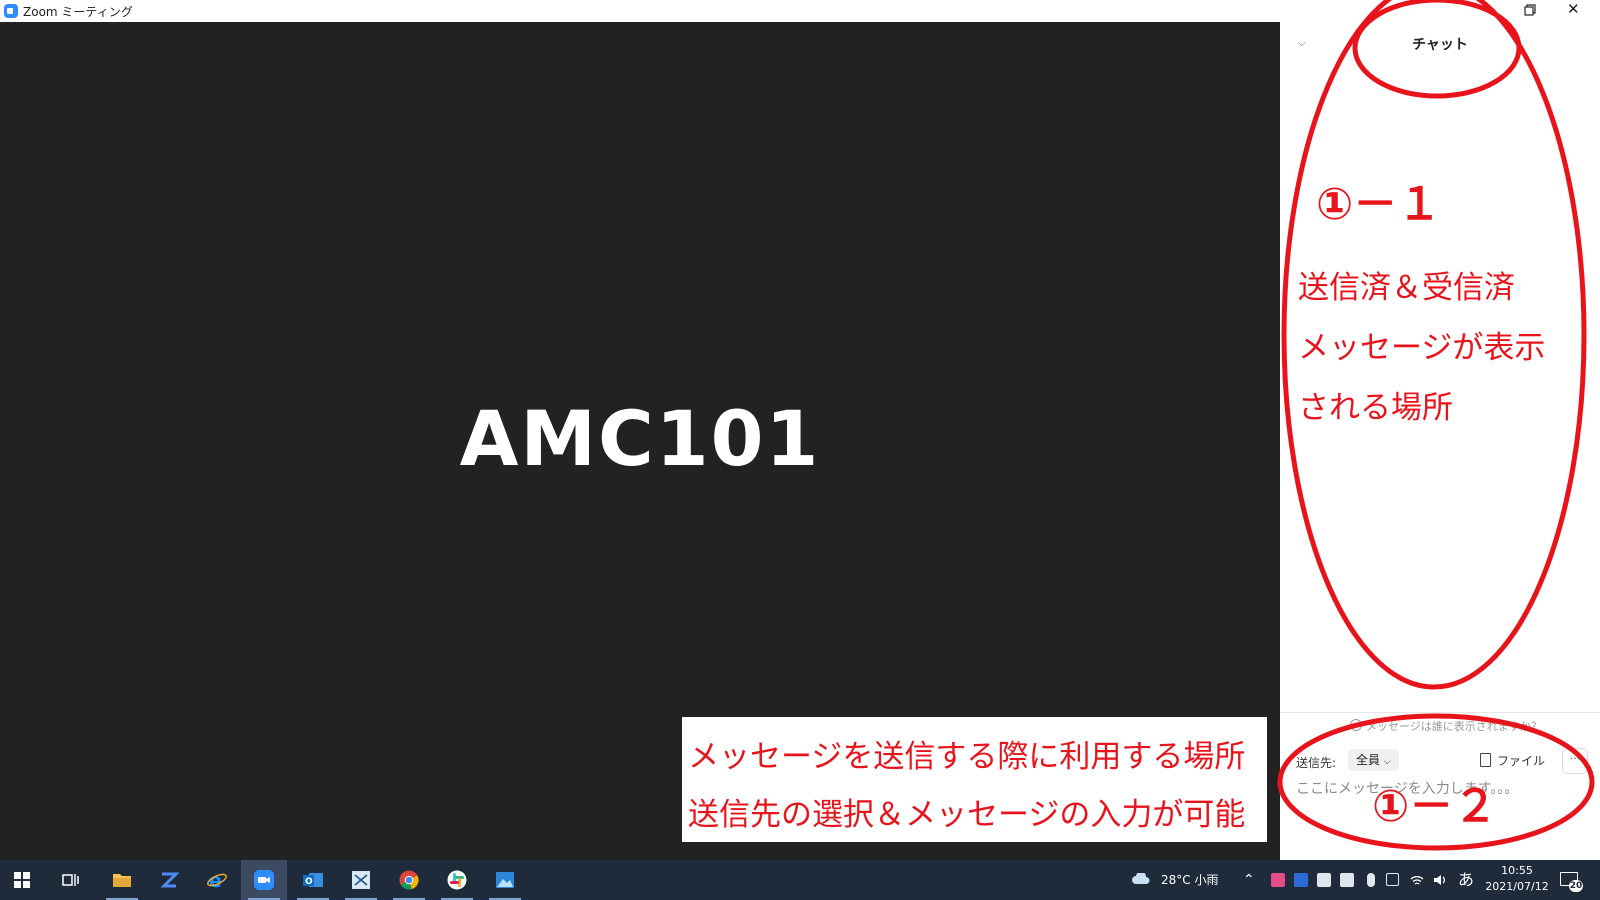 This screenshot has width=1600, height=900. I want to click on folder-icon, so click(122, 880).